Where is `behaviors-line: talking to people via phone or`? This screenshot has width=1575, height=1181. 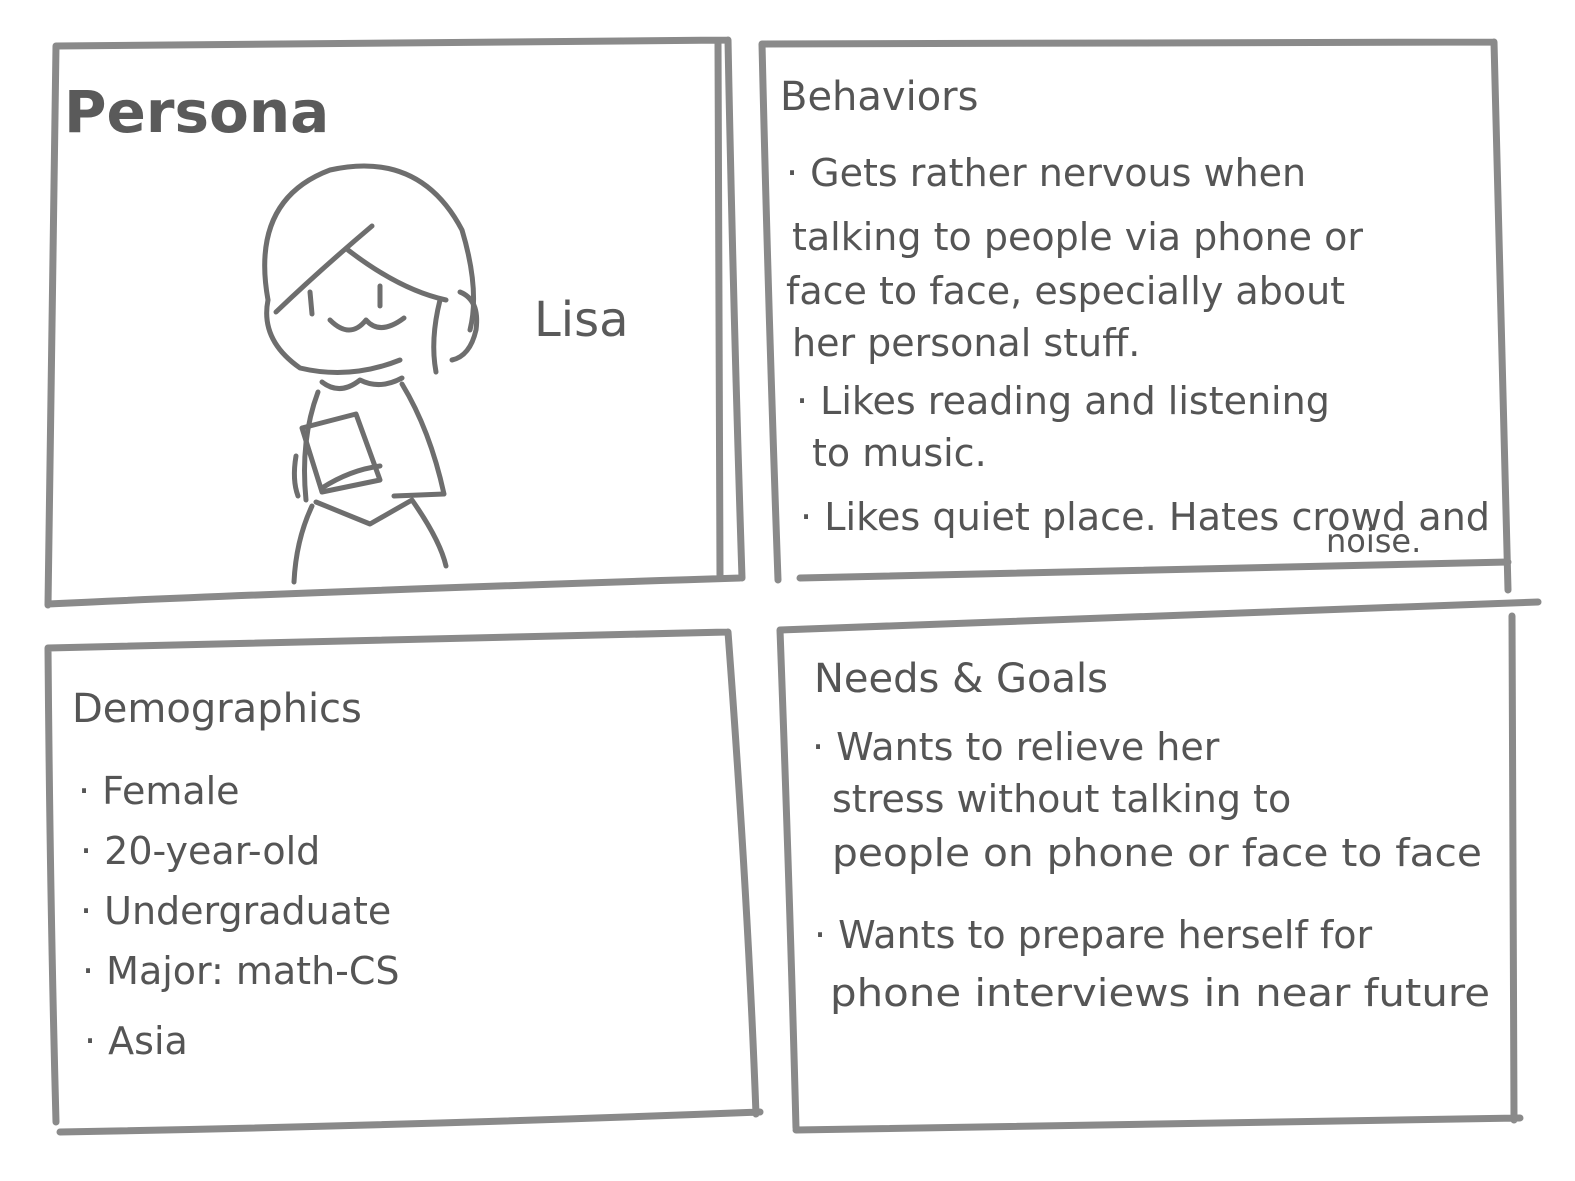 behaviors-line: talking to people via phone or is located at coordinates (1077, 237).